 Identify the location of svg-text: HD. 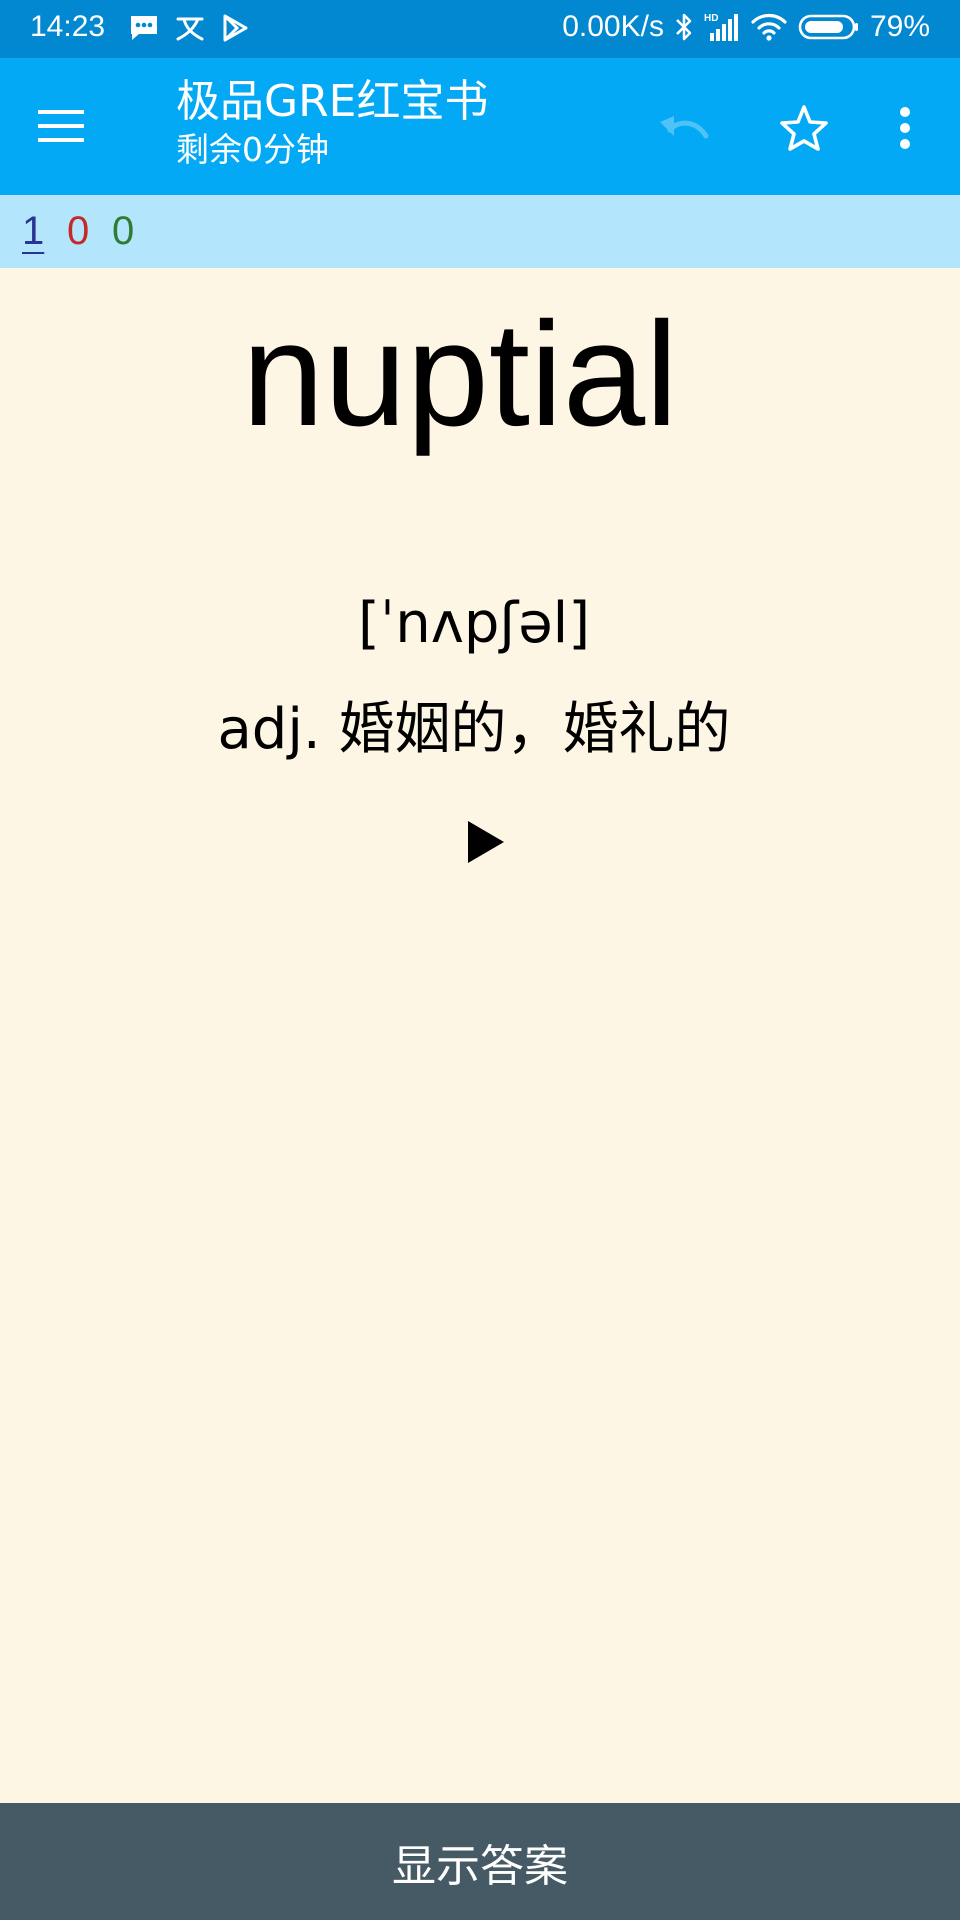
(711, 18).